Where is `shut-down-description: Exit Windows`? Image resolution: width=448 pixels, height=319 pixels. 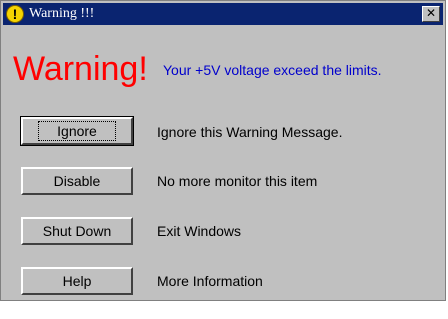
shut-down-description: Exit Windows is located at coordinates (199, 231).